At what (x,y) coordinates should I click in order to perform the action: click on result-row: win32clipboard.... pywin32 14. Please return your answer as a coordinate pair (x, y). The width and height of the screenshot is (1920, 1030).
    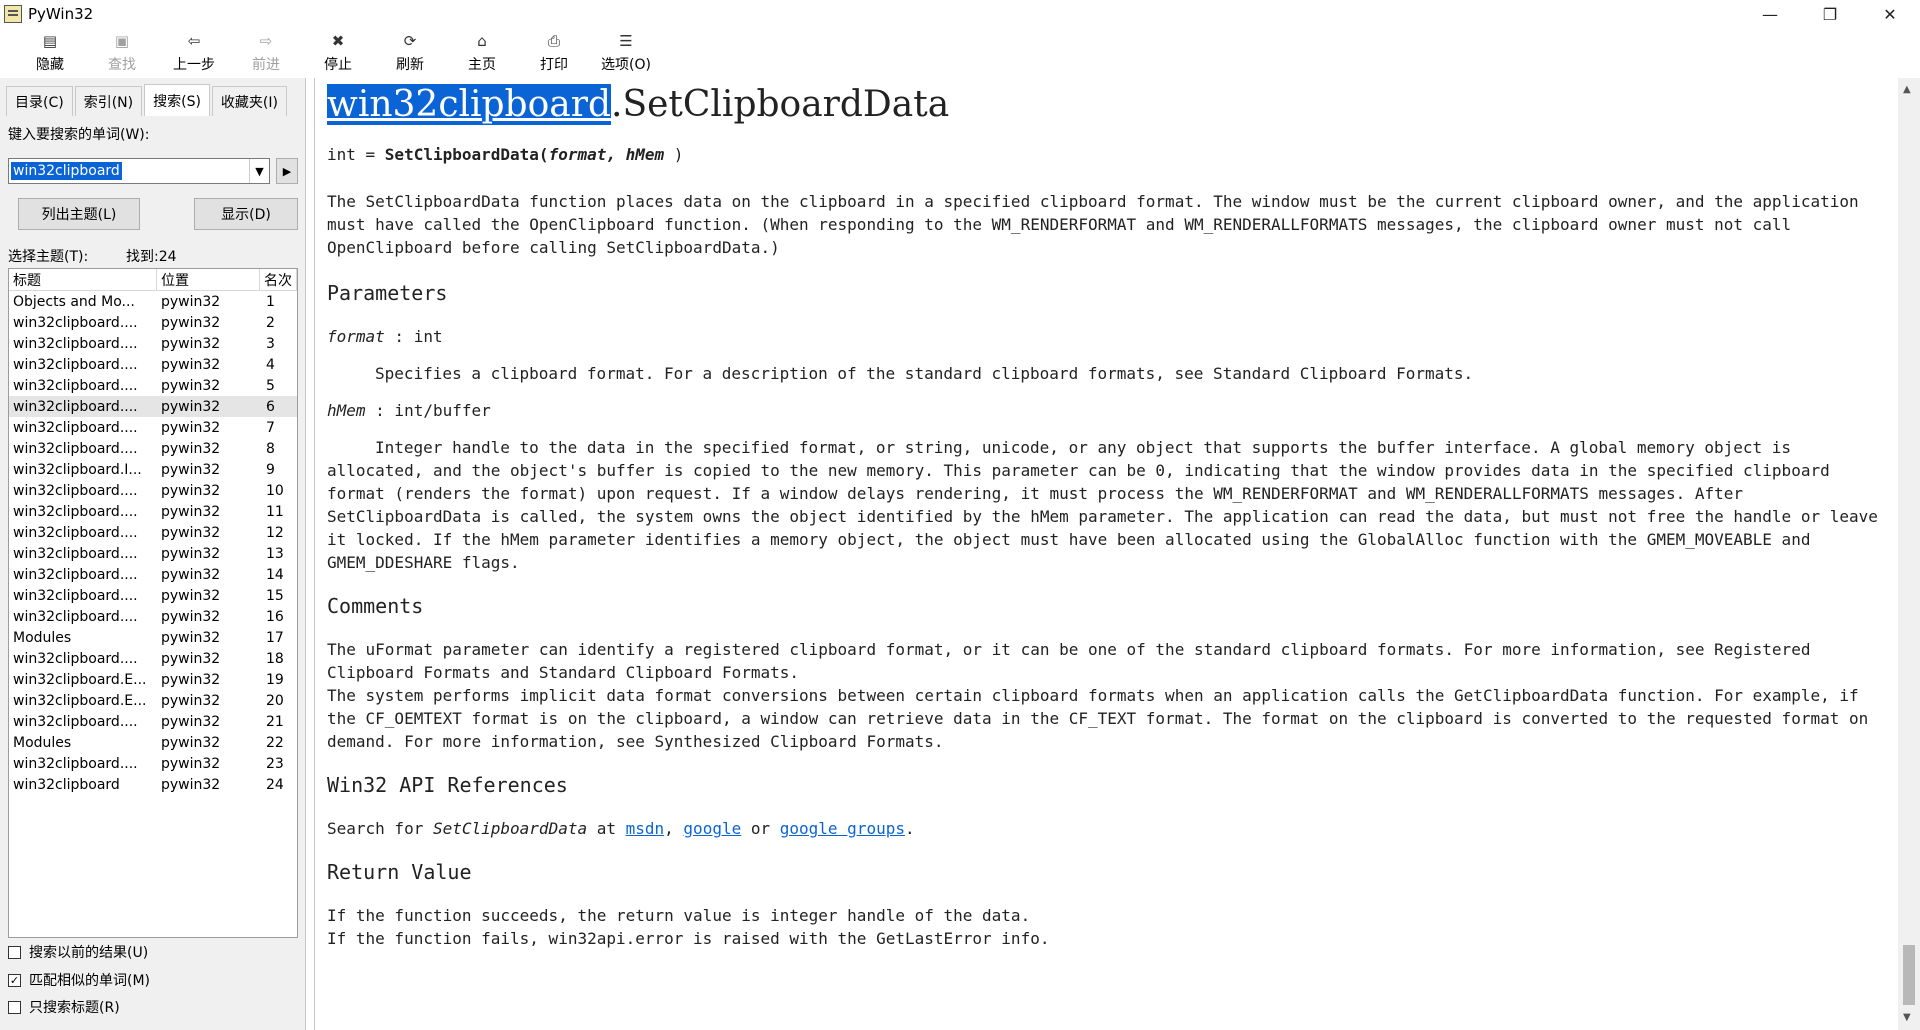
    Looking at the image, I should click on (153, 574).